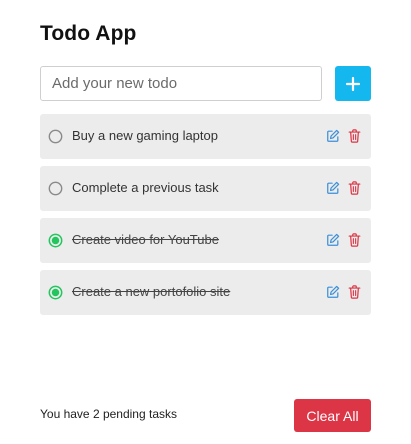 This screenshot has width=411, height=444. What do you see at coordinates (332, 415) in the screenshot?
I see `clear-all-button: Clear All` at bounding box center [332, 415].